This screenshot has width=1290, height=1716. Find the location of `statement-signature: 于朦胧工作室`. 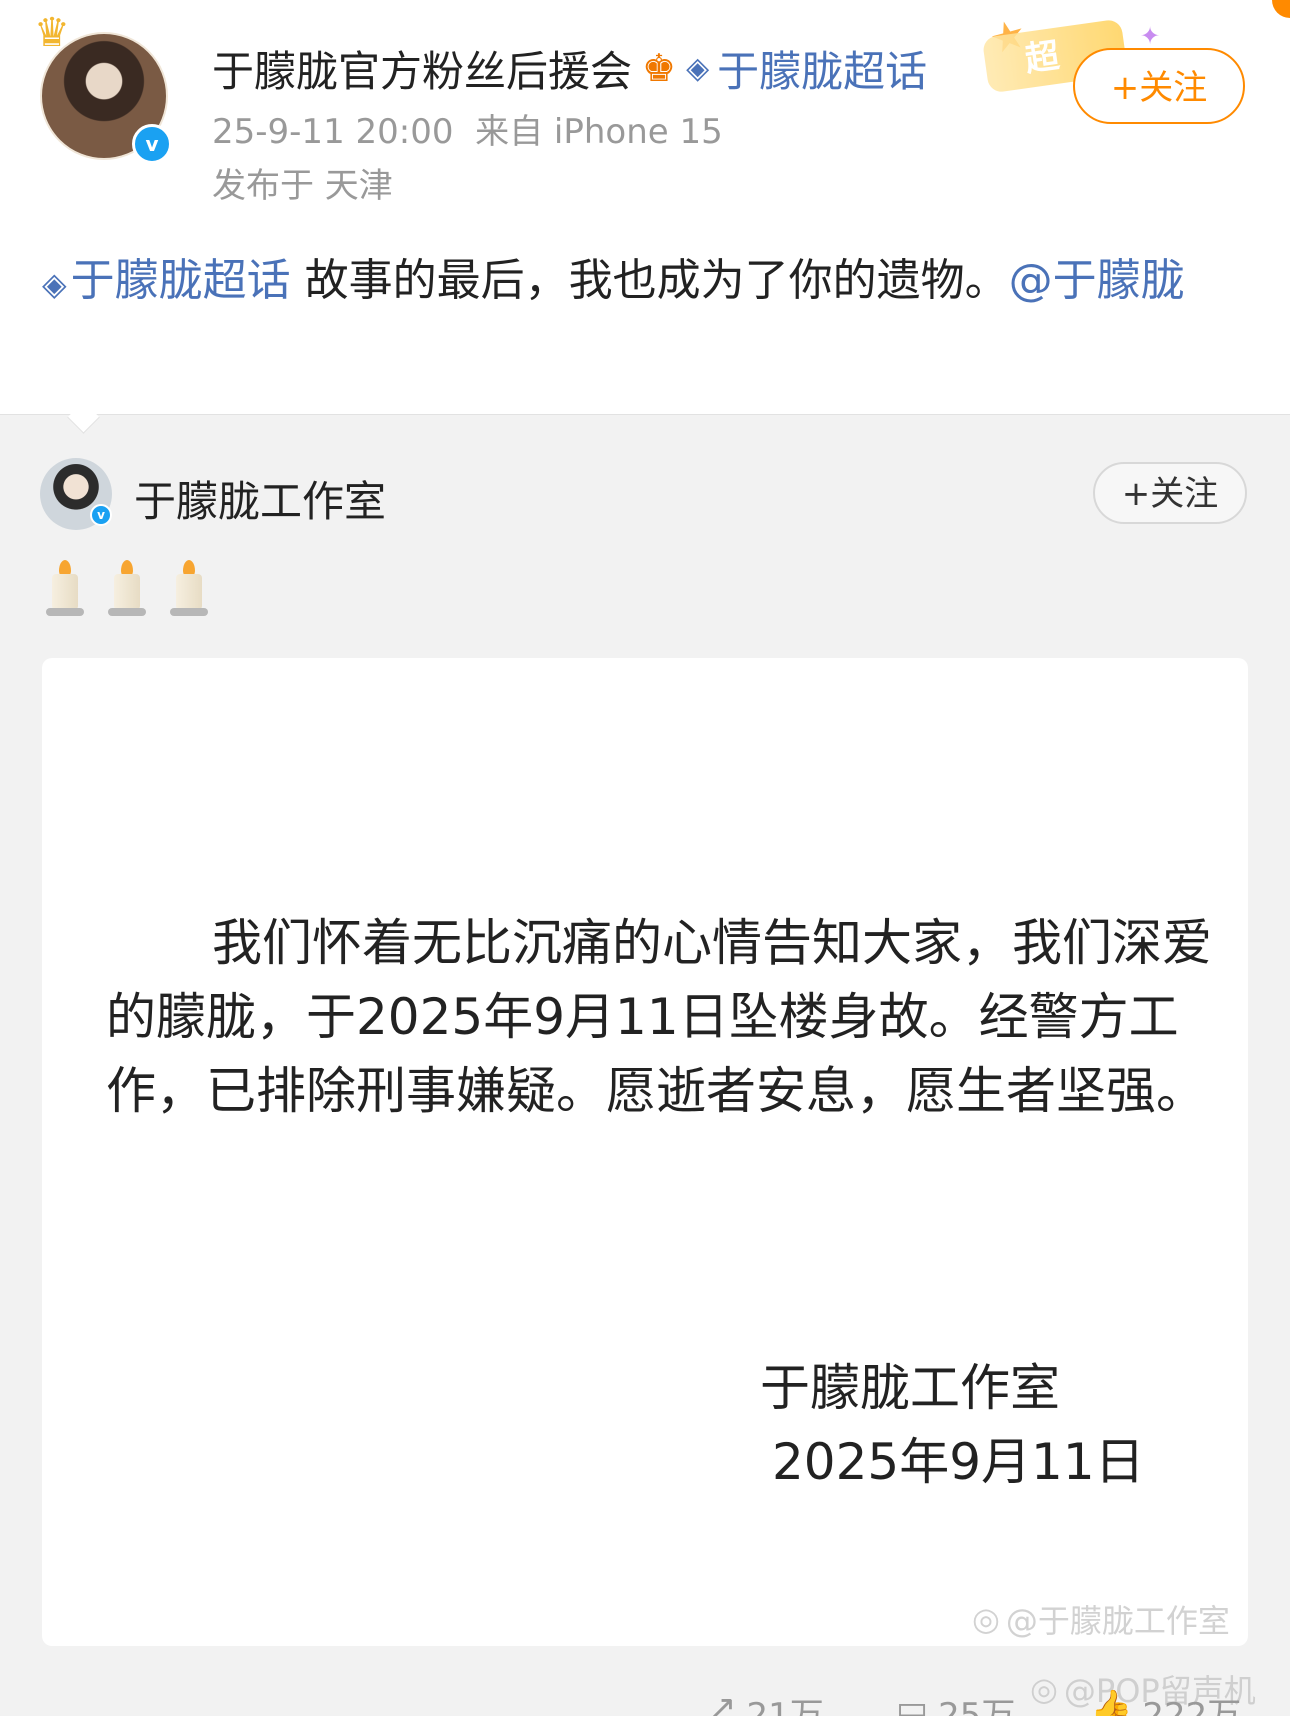

statement-signature: 于朦胧工作室 is located at coordinates (910, 1388).